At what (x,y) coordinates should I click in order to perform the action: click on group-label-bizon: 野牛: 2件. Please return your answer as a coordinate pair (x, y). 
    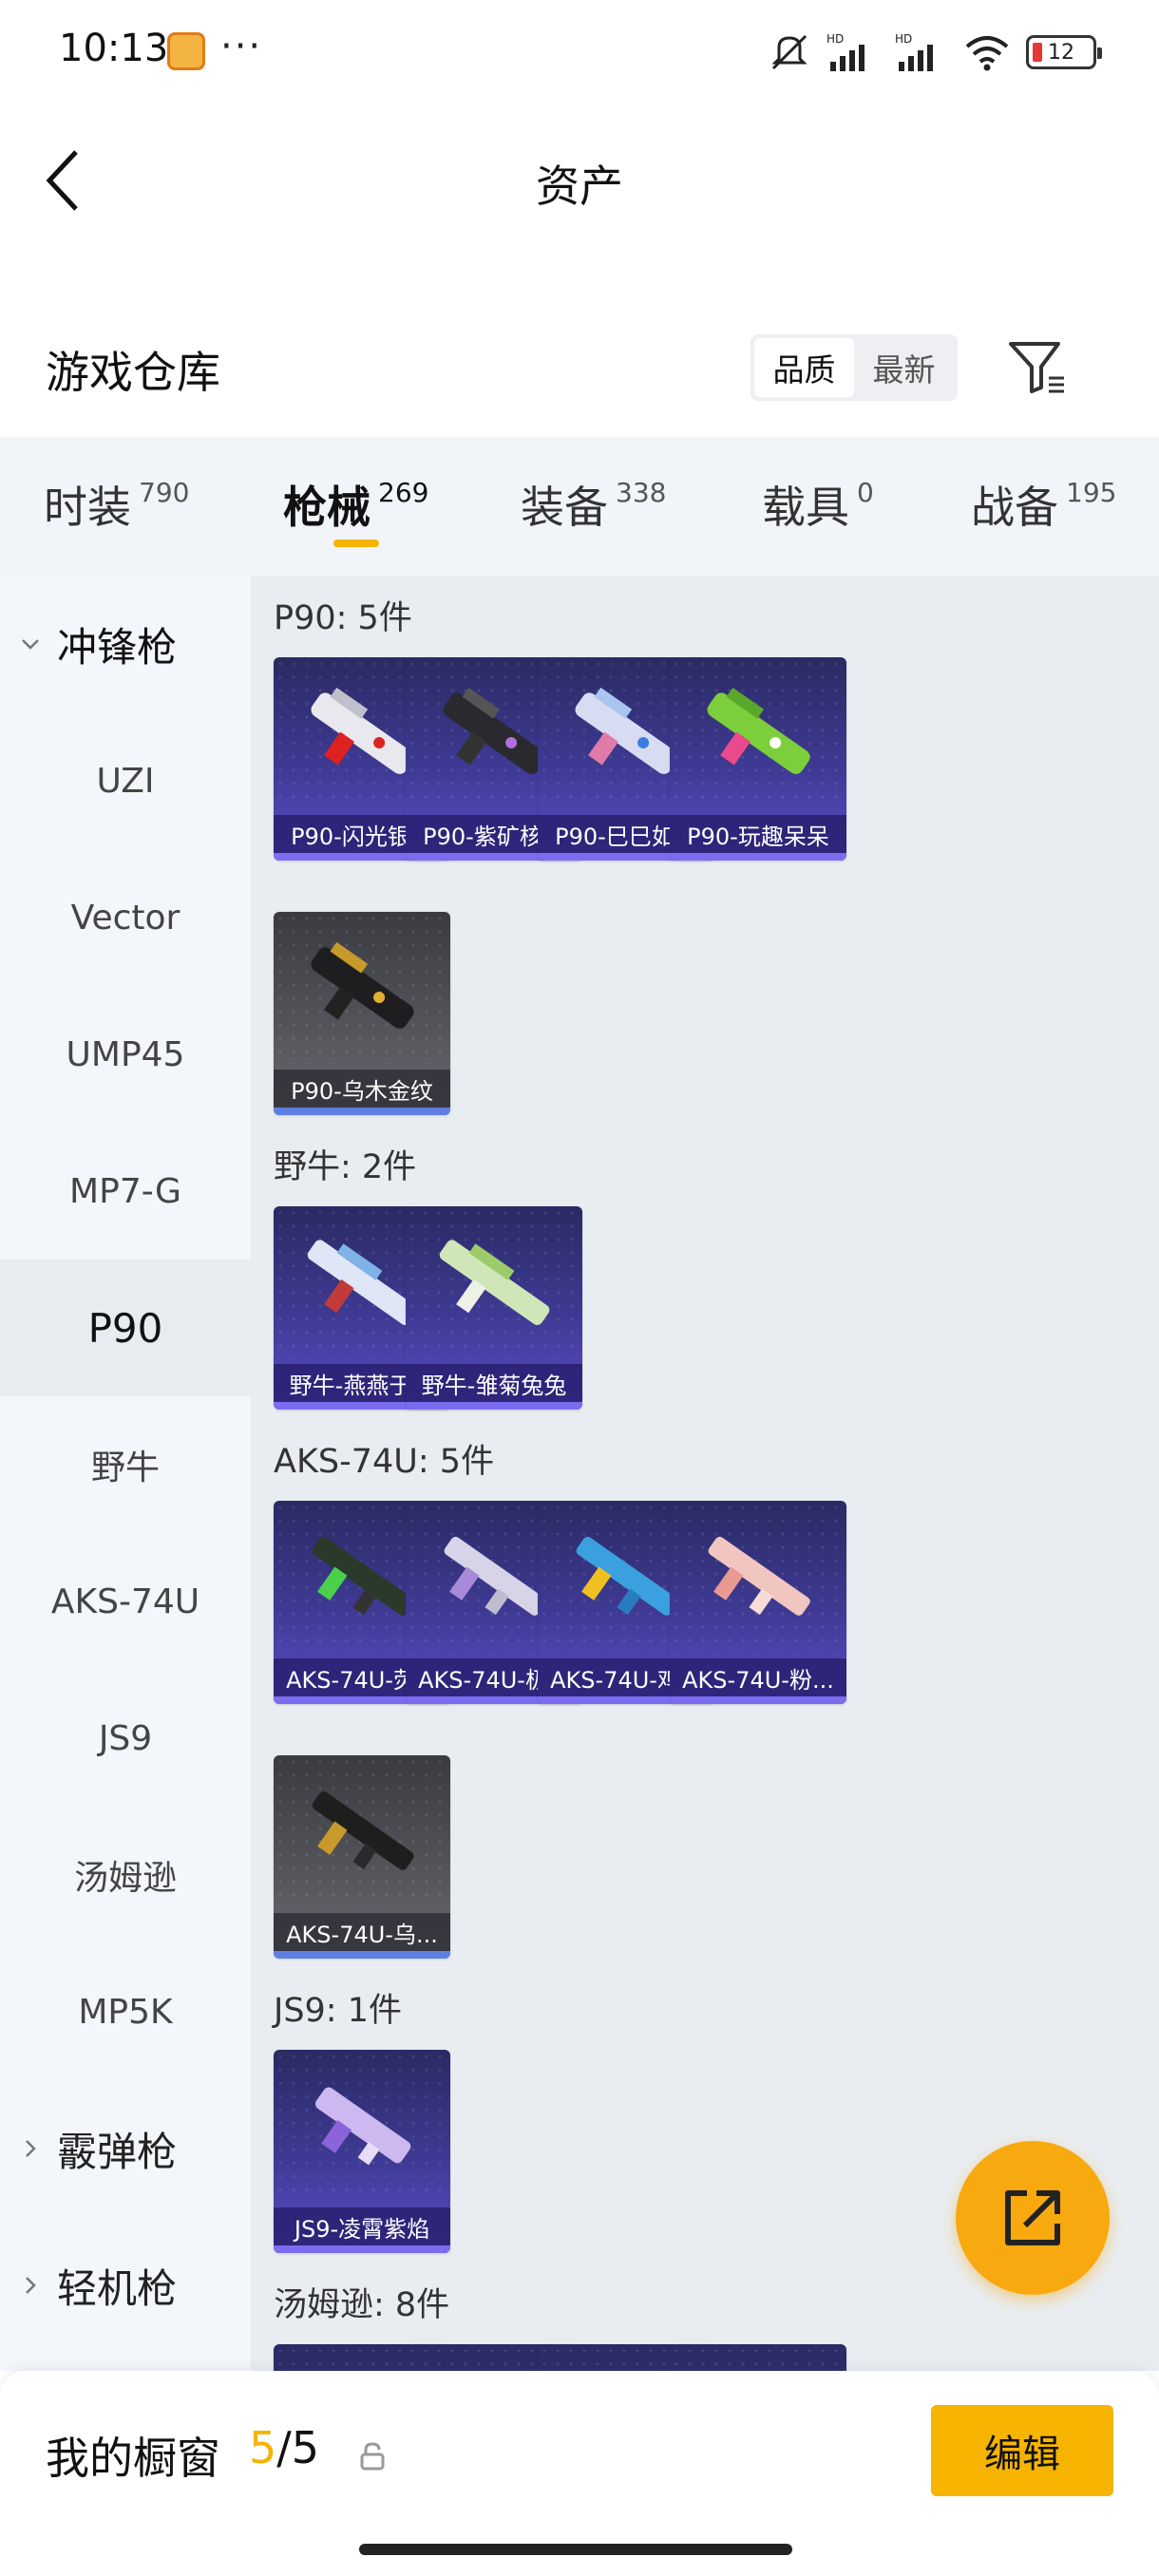
    Looking at the image, I should click on (345, 1167).